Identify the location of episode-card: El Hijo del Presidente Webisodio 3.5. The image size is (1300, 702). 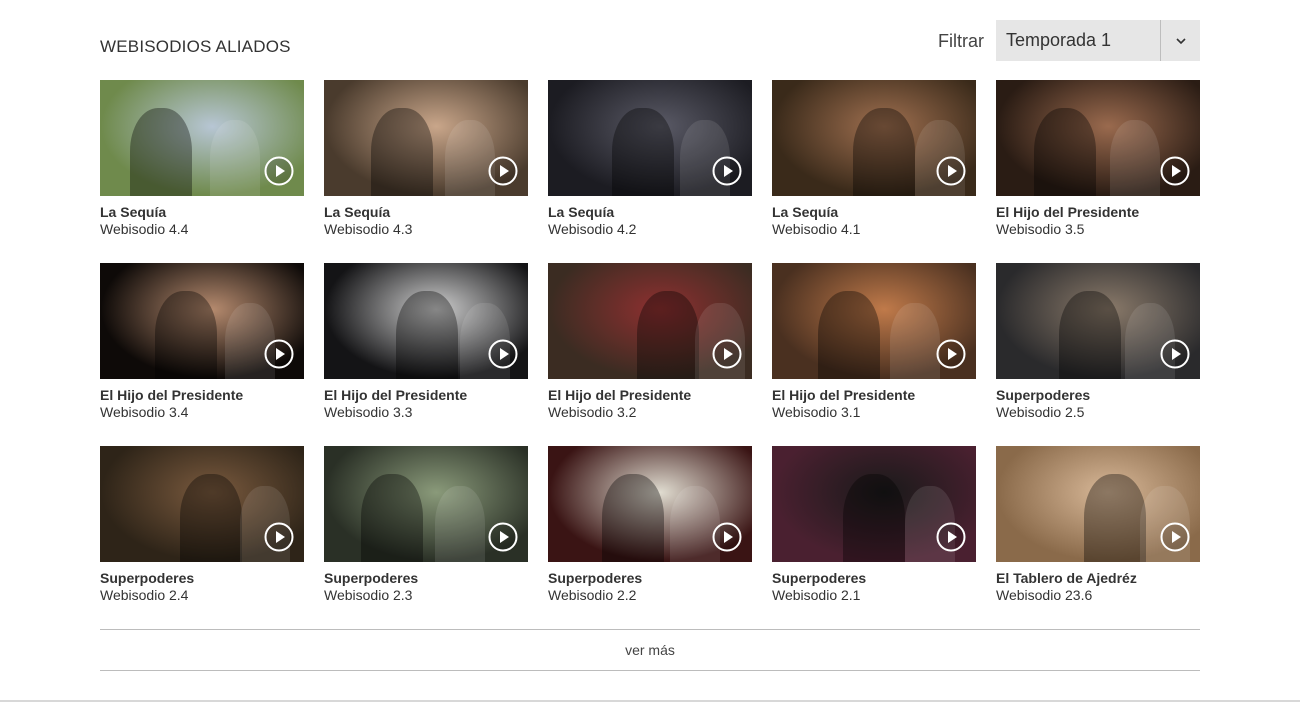
(1098, 163).